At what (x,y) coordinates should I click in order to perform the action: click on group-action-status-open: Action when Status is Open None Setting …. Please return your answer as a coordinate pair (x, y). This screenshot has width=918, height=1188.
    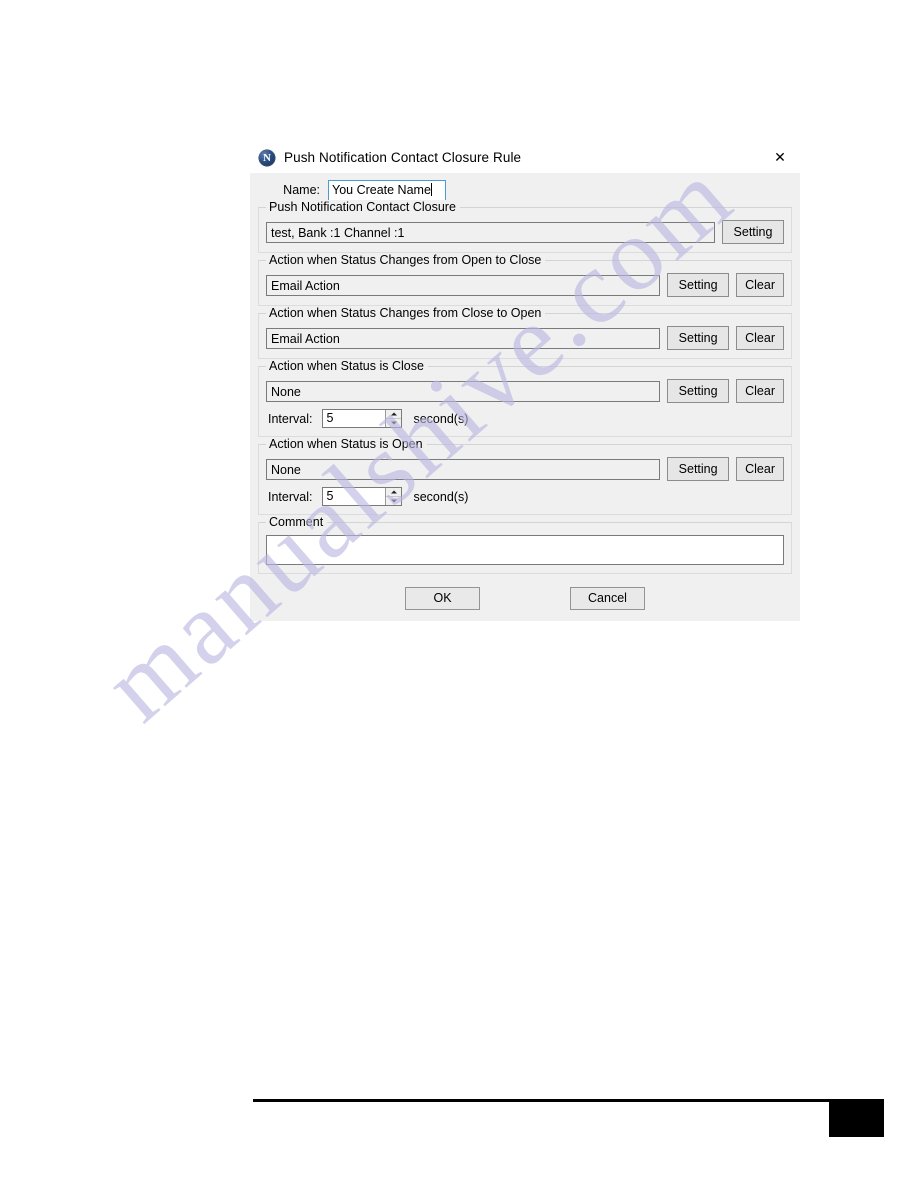
    Looking at the image, I should click on (525, 476).